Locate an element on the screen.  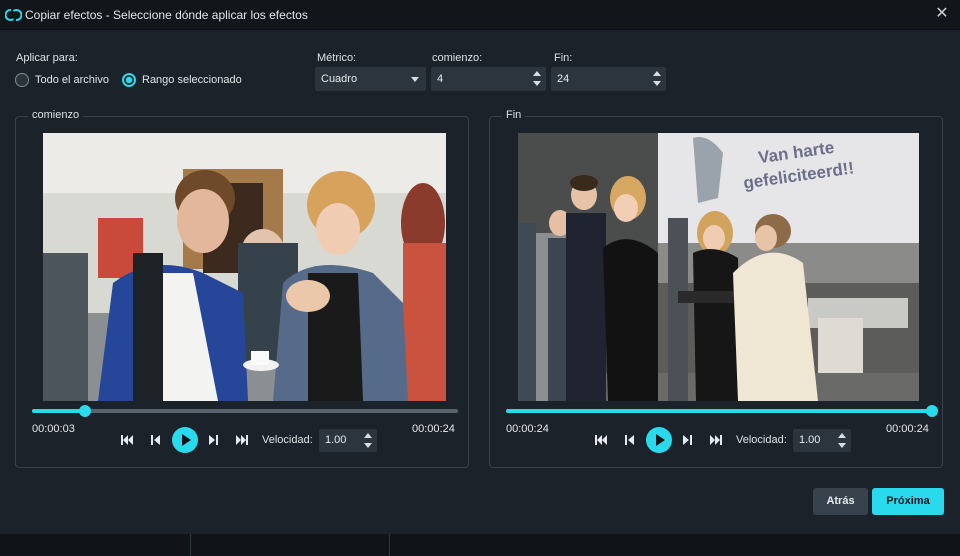
start-total-time: 00:00:24 is located at coordinates (433, 429).